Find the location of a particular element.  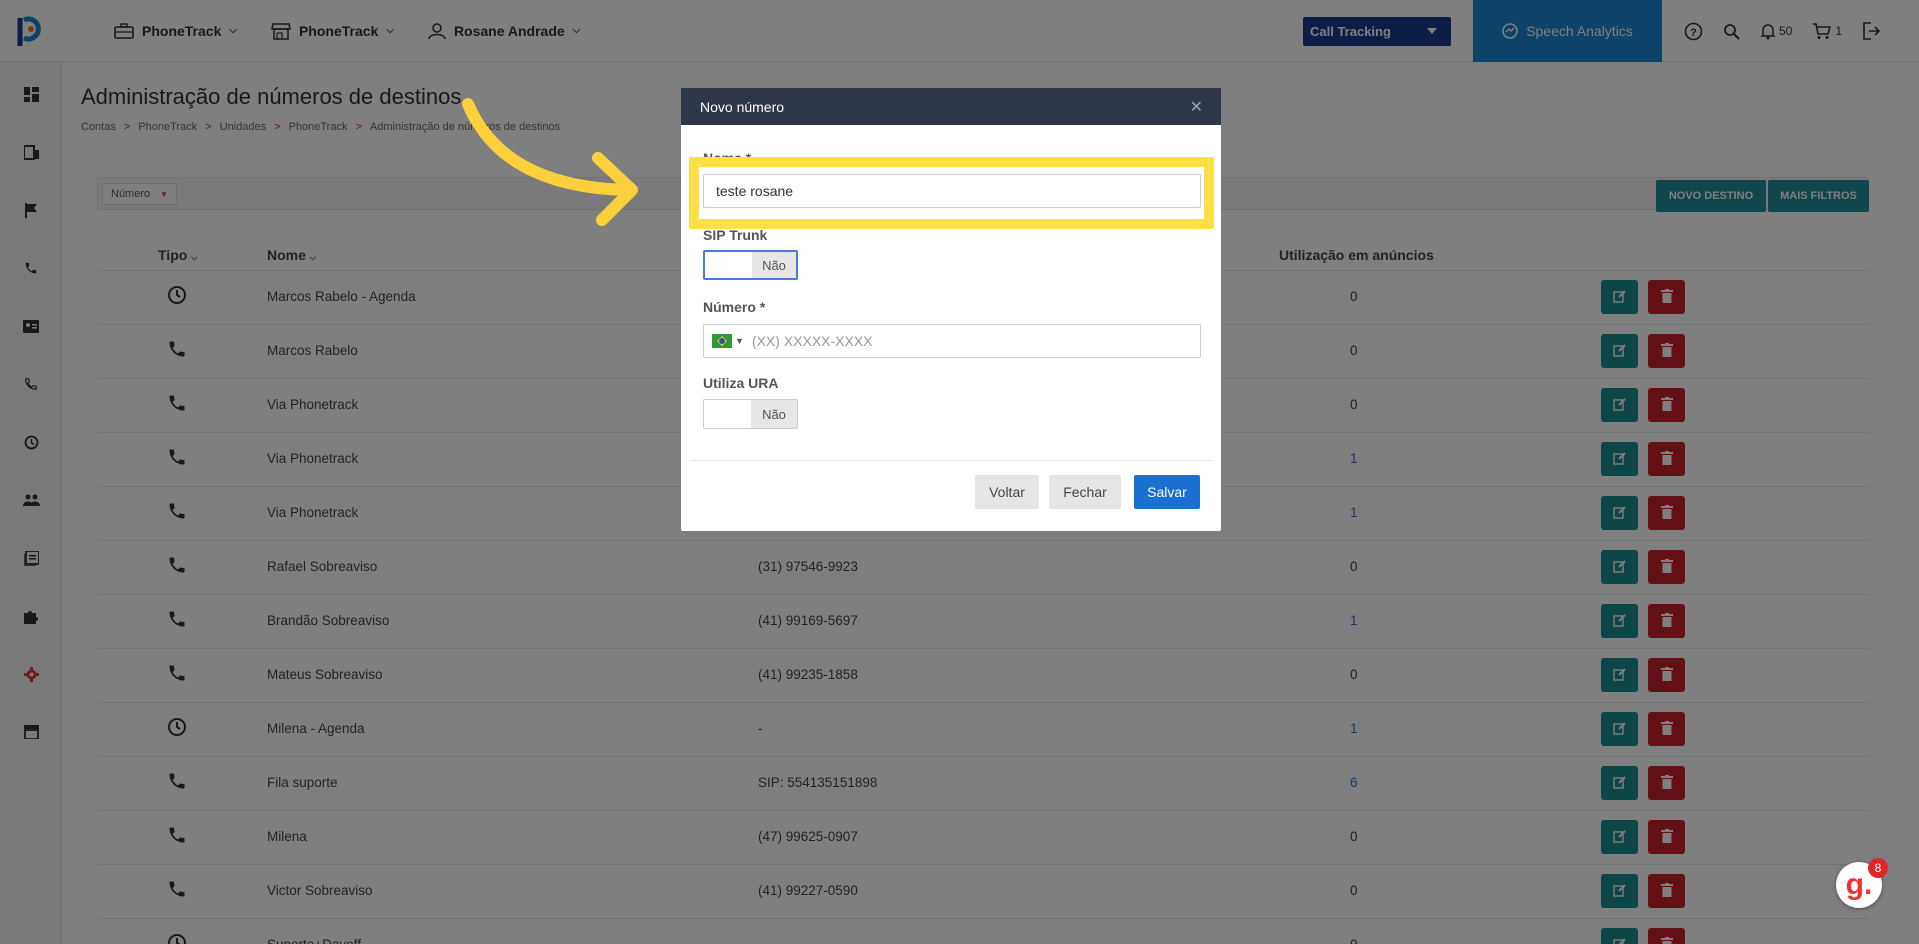

brazil-flag-icon is located at coordinates (722, 341).